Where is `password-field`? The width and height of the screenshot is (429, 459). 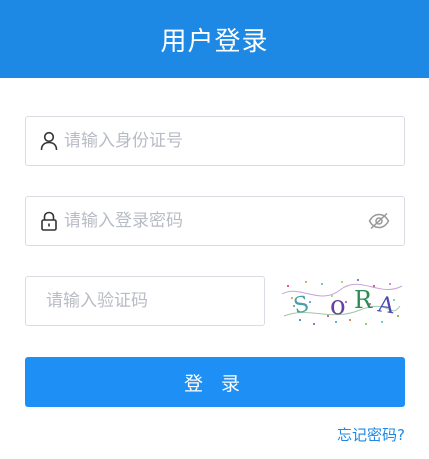
password-field is located at coordinates (215, 221).